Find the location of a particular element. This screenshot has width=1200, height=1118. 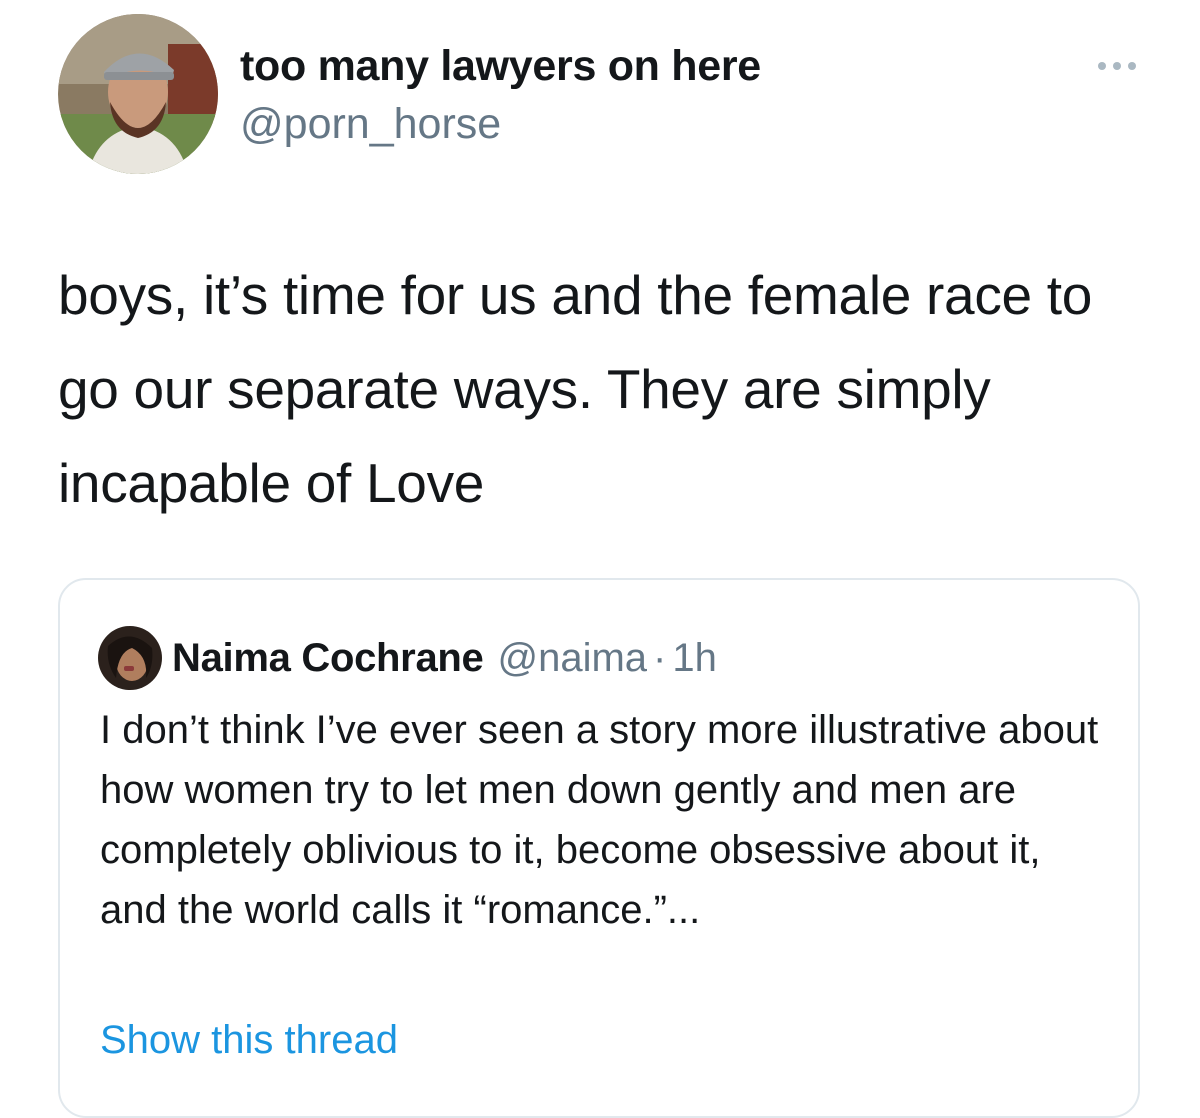

author-handle: @porn_horse is located at coordinates (500, 124).